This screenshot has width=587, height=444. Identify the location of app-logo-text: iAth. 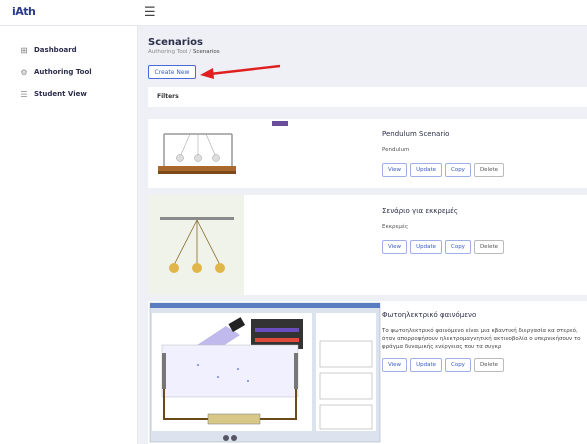
(24, 11).